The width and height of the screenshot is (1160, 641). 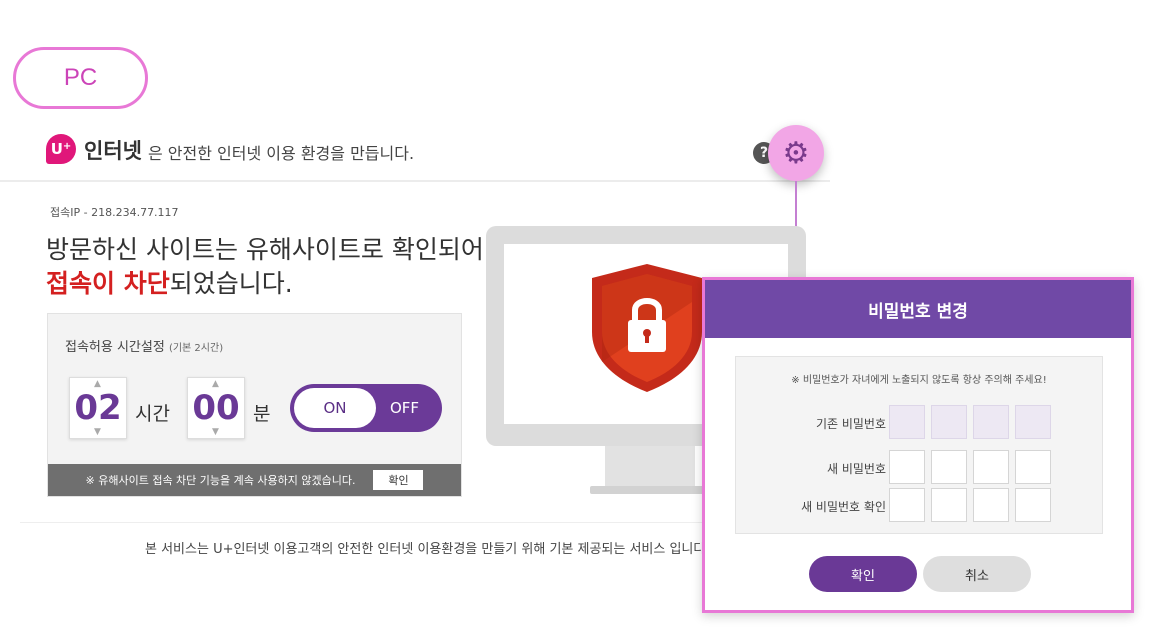 What do you see at coordinates (919, 380) in the screenshot?
I see `password-notice: ※ 비밀번호가 자녀에게 노출되지 않도록 항상 주의해 주세요!` at bounding box center [919, 380].